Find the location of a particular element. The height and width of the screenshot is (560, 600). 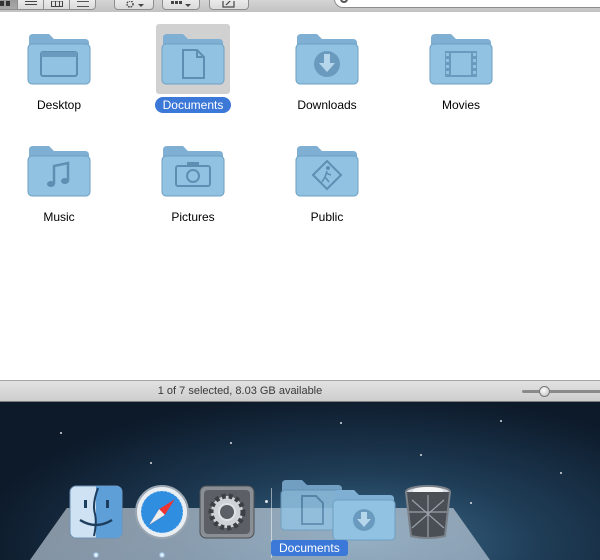

share-icon is located at coordinates (228, 4).